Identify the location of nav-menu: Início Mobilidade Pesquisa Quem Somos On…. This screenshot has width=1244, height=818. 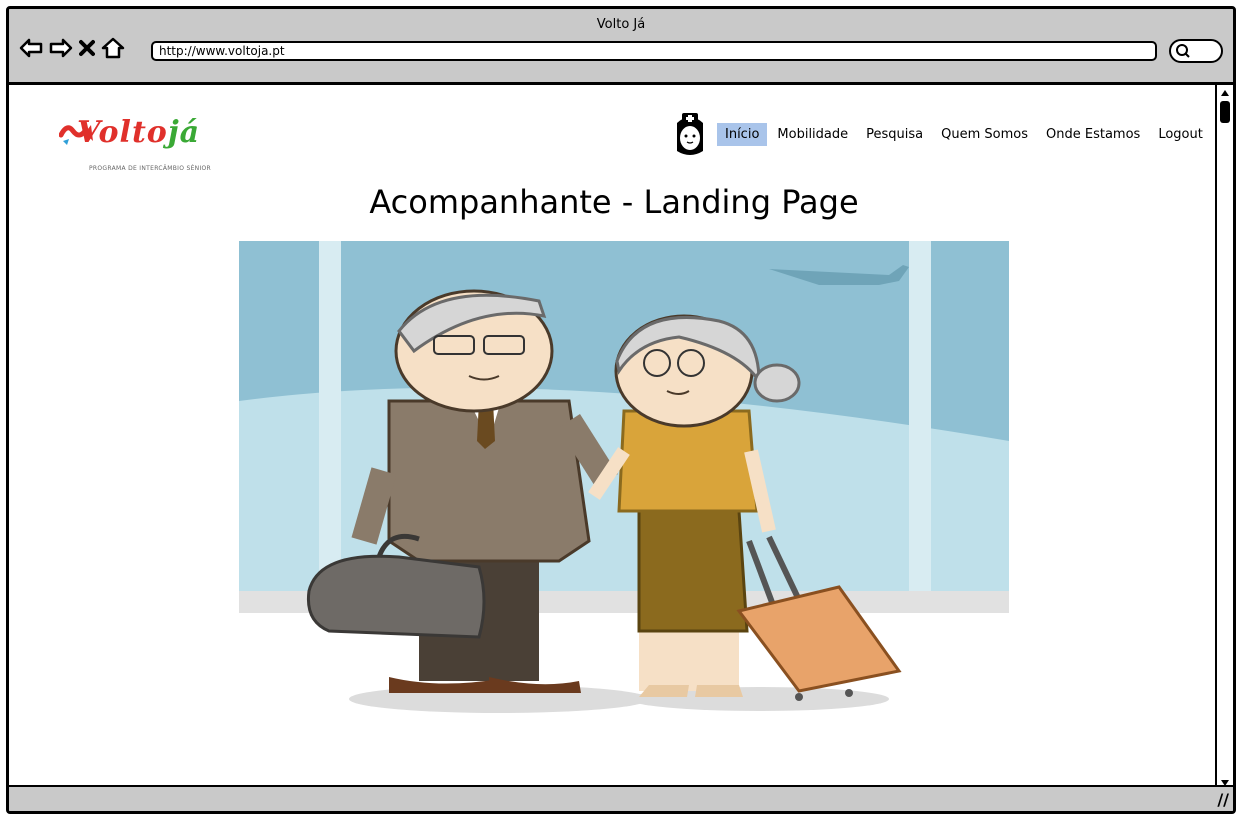
(964, 134).